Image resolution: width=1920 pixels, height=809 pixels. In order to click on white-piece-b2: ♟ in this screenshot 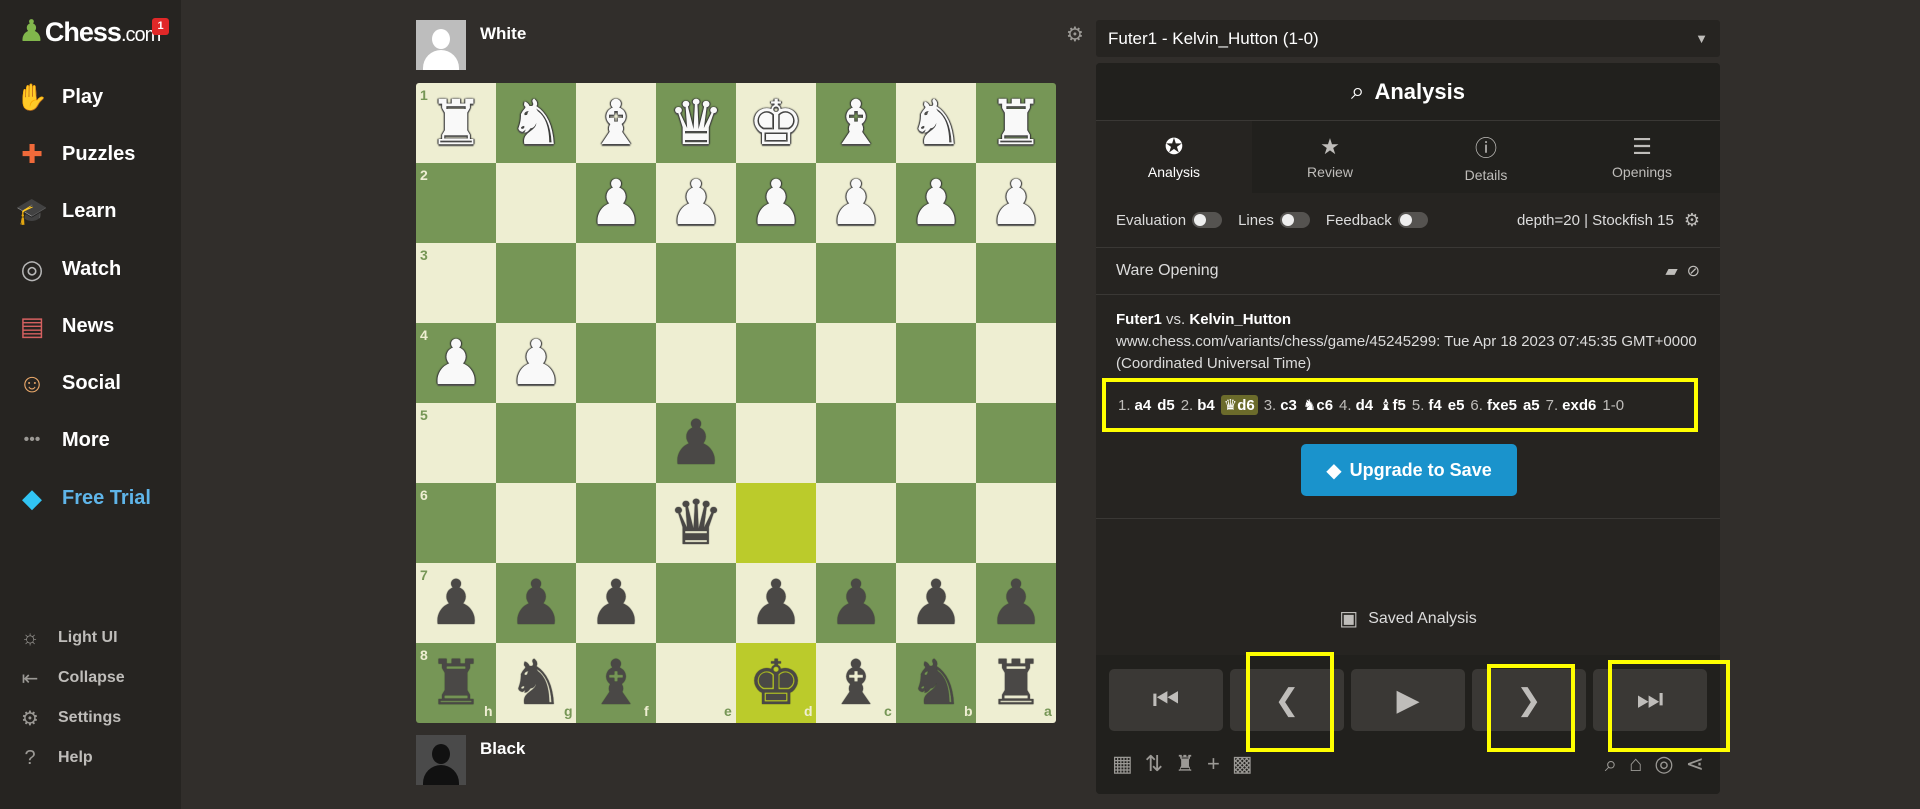, I will do `click(936, 203)`.